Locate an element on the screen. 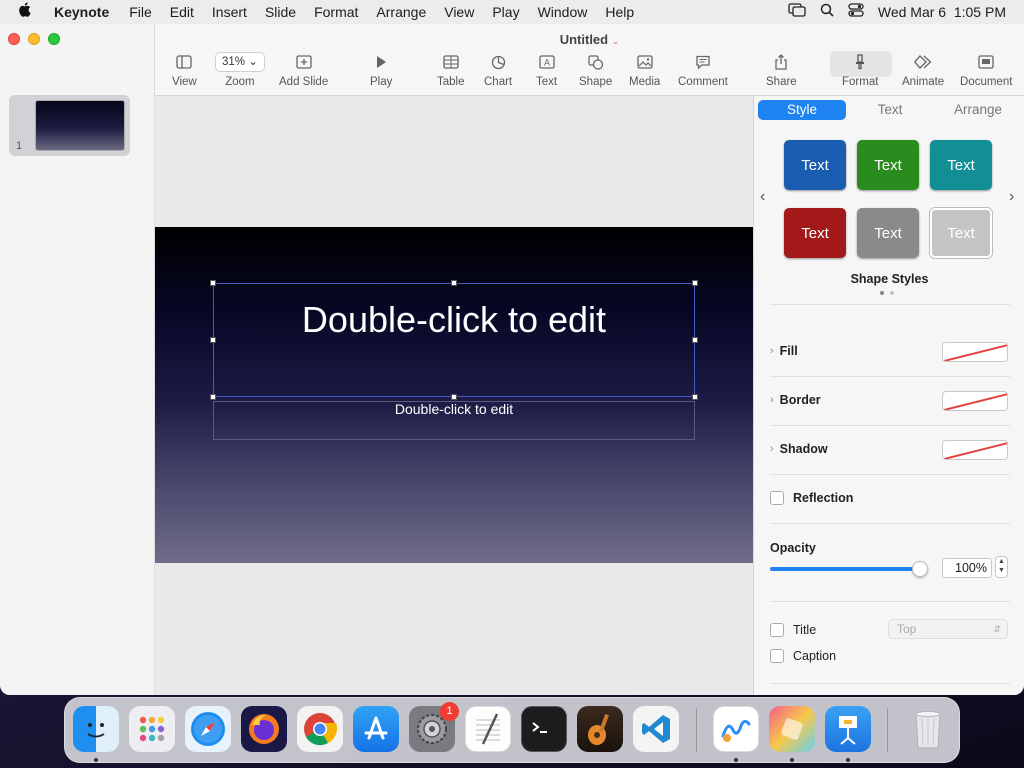 The image size is (1024, 768). text-button: A Text is located at coordinates (546, 70).